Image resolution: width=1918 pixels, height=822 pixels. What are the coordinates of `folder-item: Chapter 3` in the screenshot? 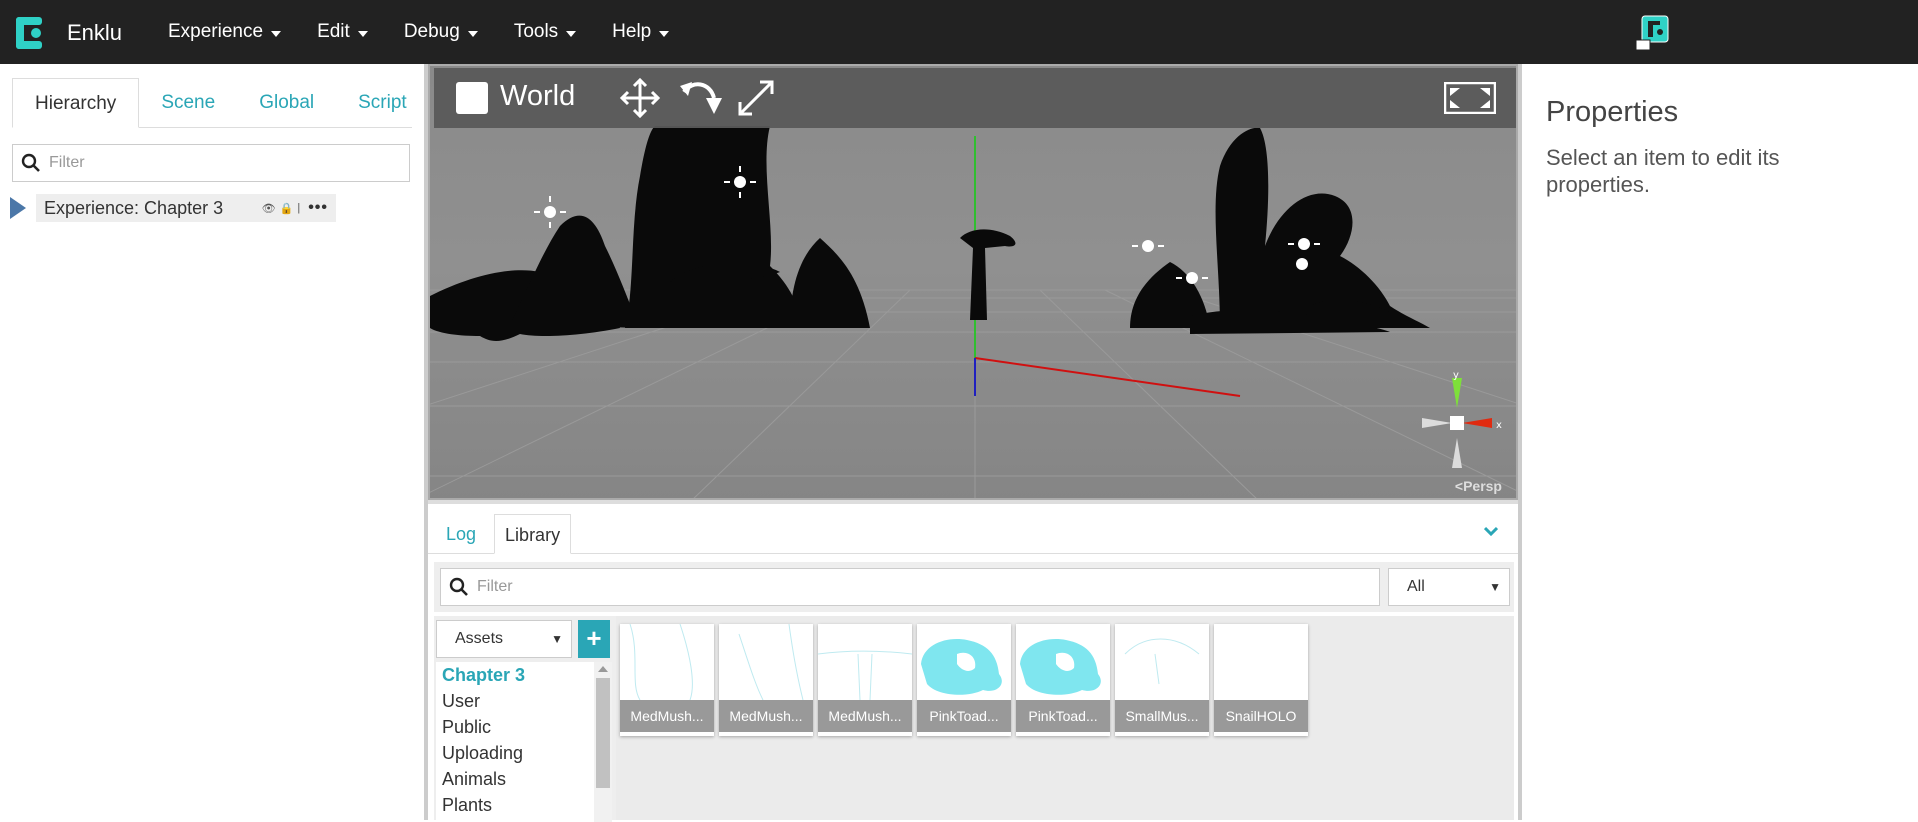 It's located at (516, 675).